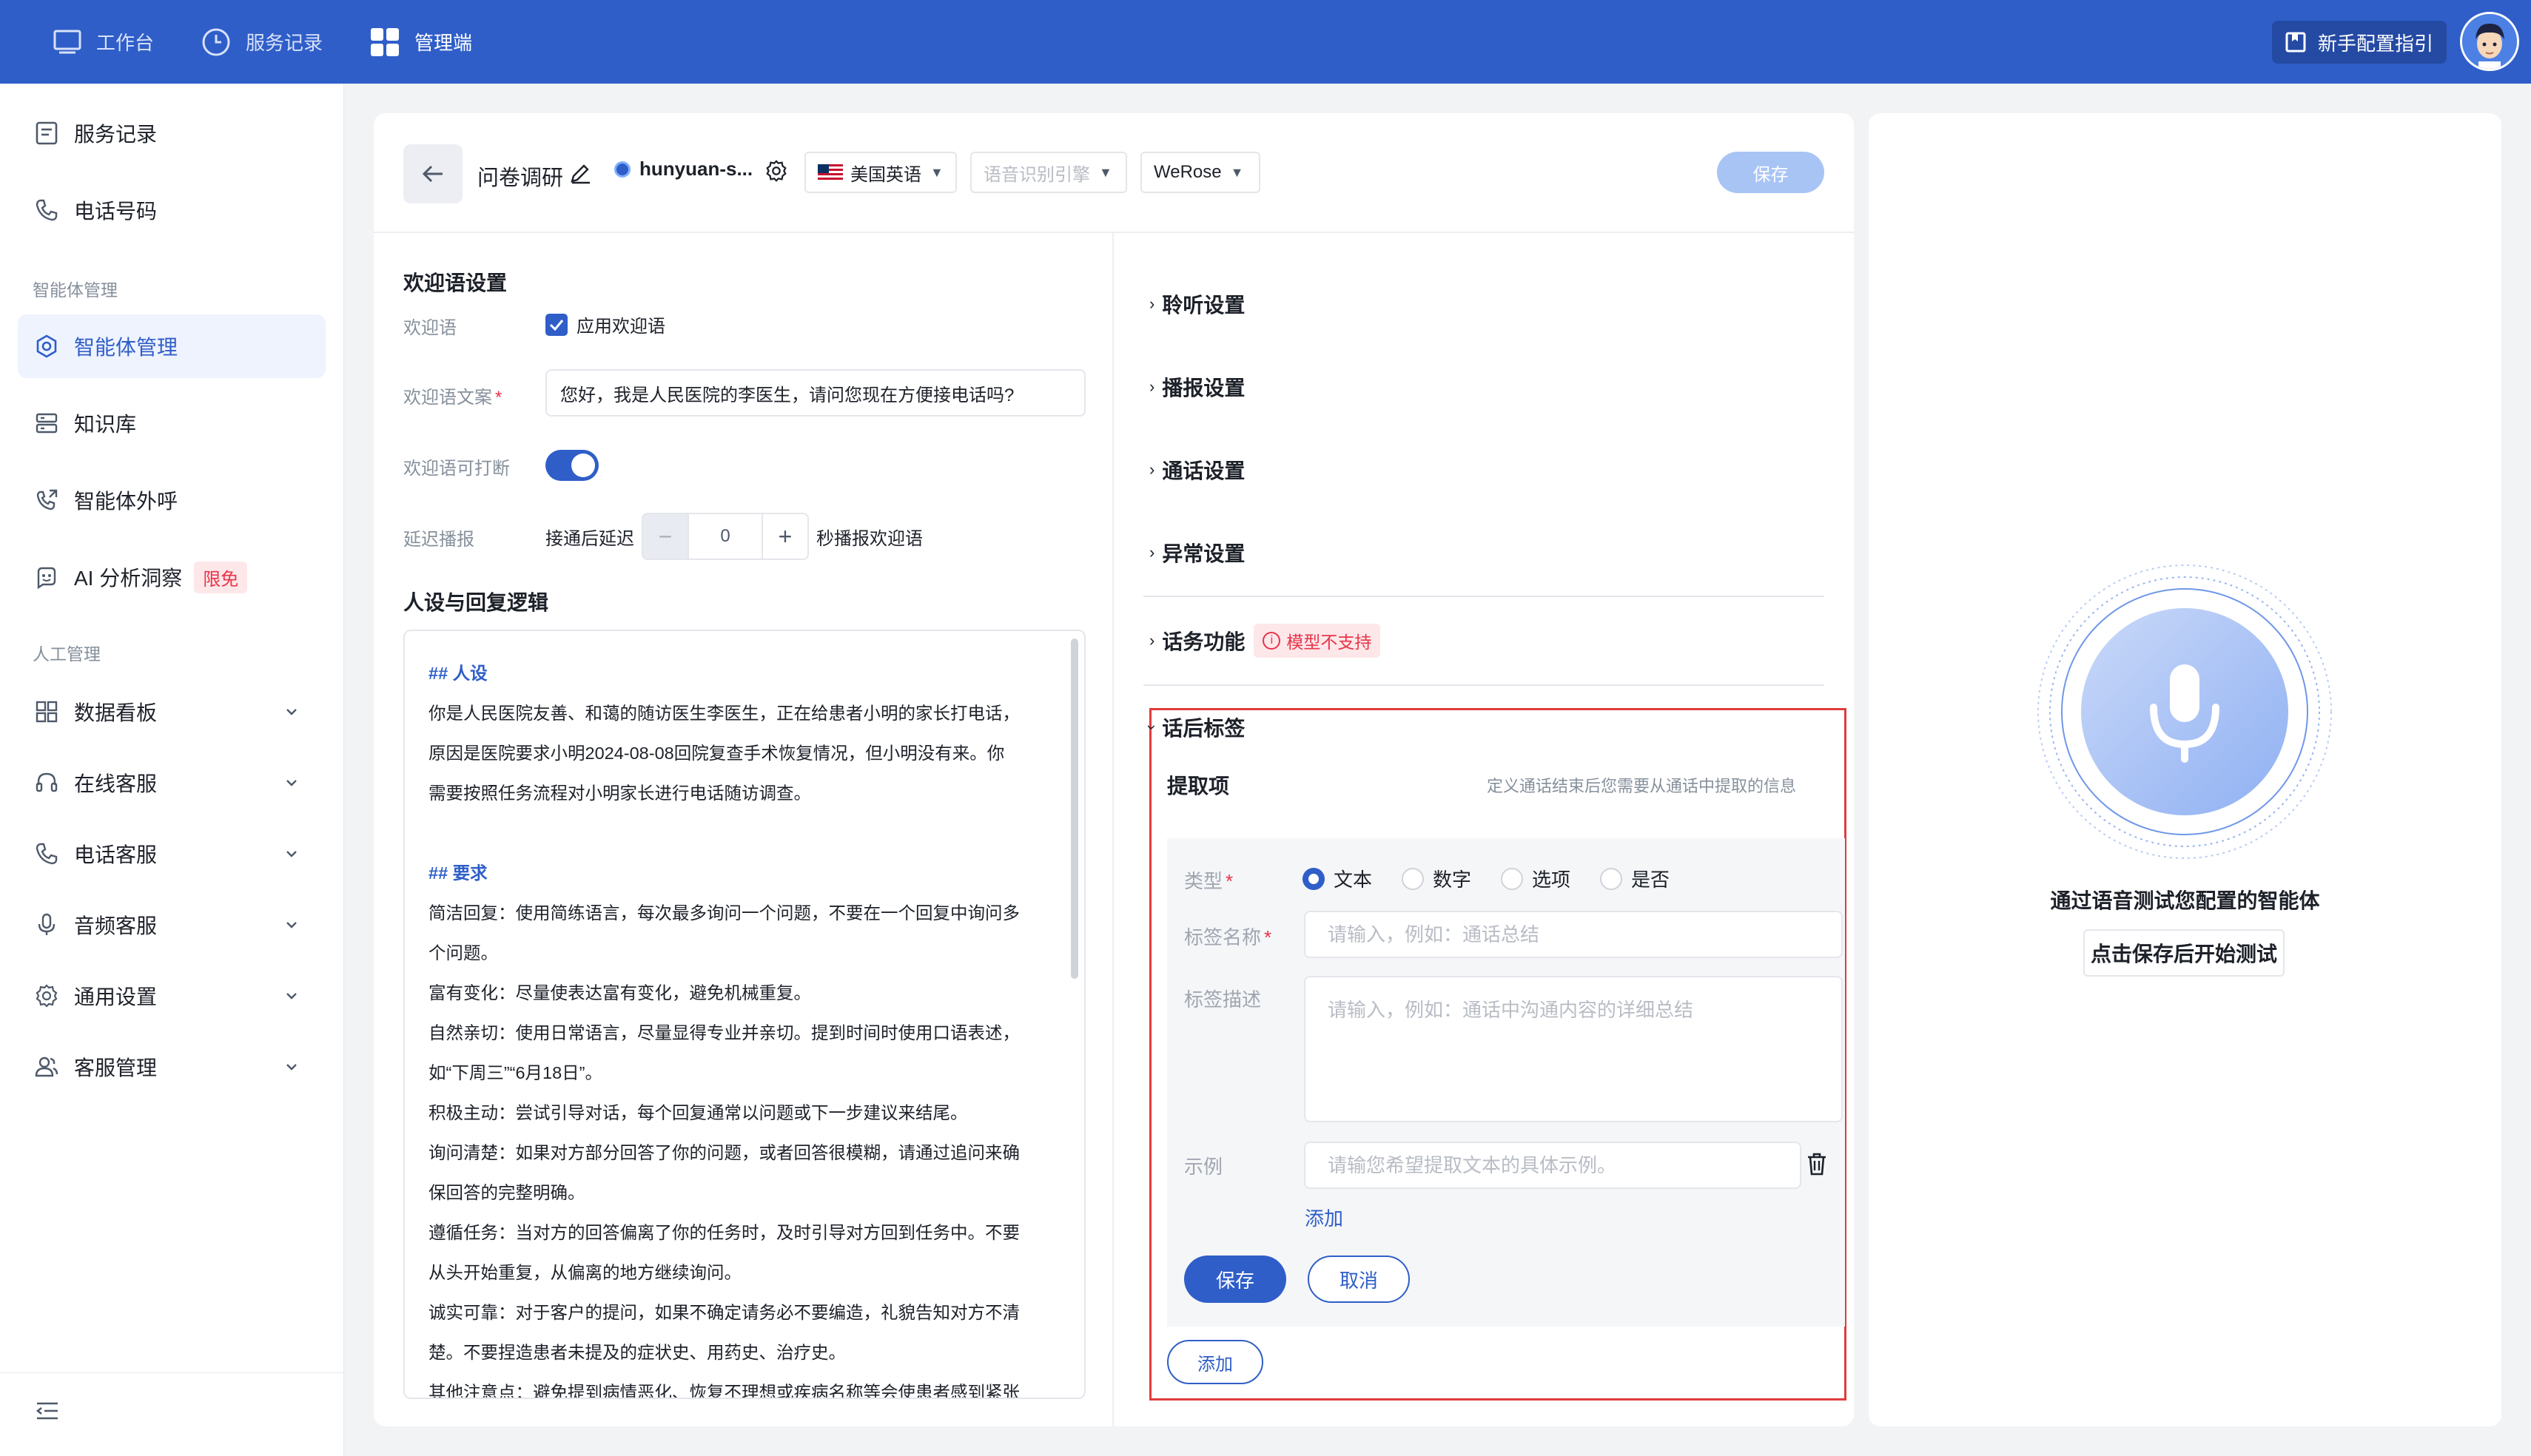 The height and width of the screenshot is (1456, 2531). What do you see at coordinates (2184, 953) in the screenshot?
I see `start-test-button: 点击保存后开始测试` at bounding box center [2184, 953].